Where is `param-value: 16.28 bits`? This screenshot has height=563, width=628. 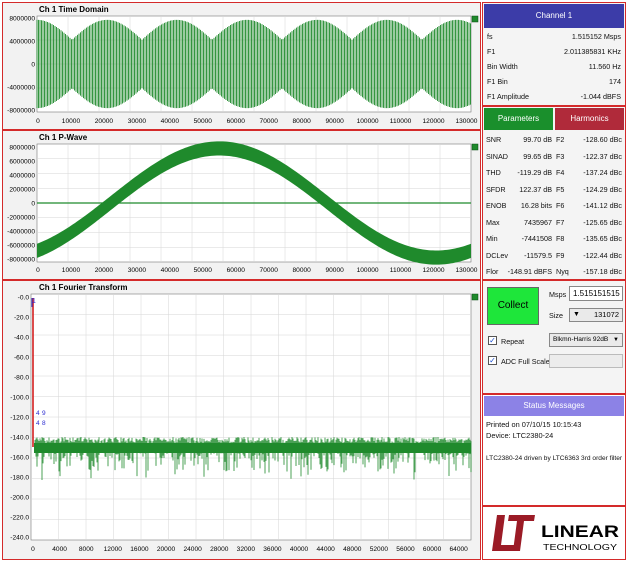
param-value: 16.28 bits is located at coordinates (536, 205).